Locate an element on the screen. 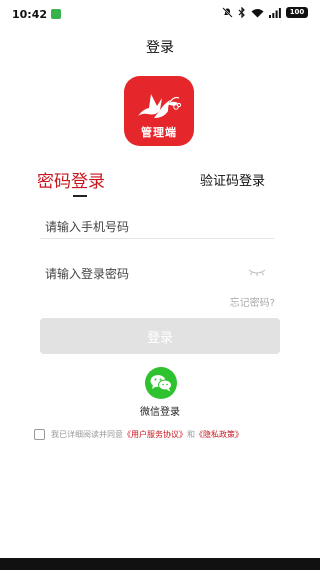 The height and width of the screenshot is (570, 320). battery-level: 100 is located at coordinates (297, 12).